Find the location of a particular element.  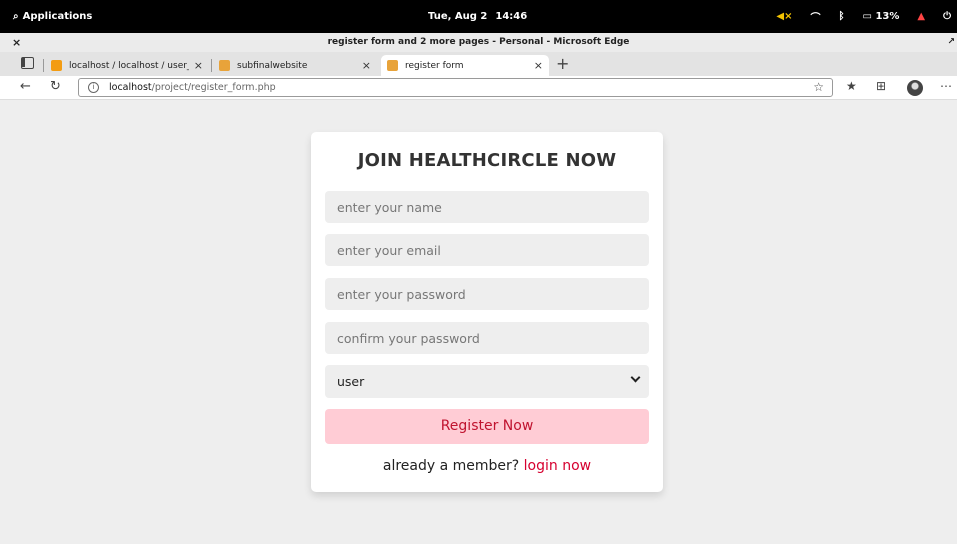

power-icon: ⏻ is located at coordinates (947, 16).